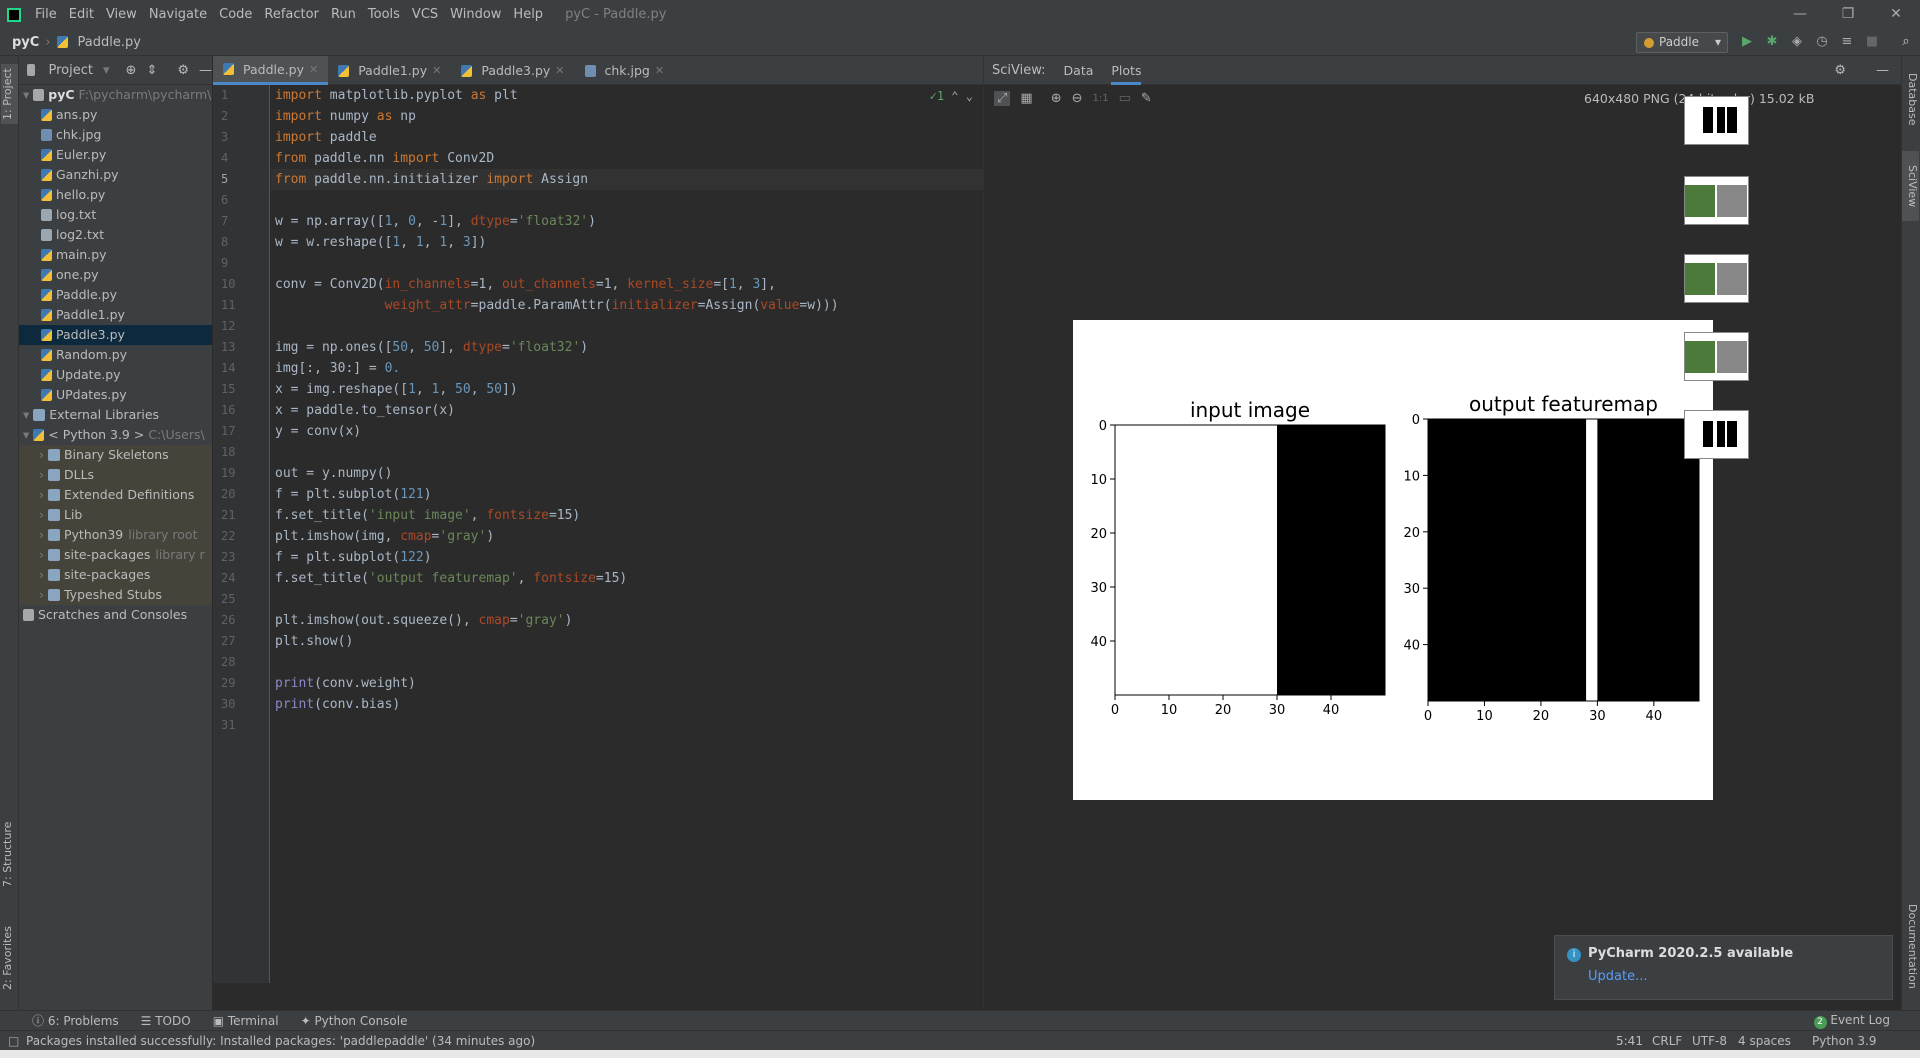 The height and width of the screenshot is (1058, 1920). Describe the element at coordinates (46, 14) in the screenshot. I see `menu-file: File` at that location.